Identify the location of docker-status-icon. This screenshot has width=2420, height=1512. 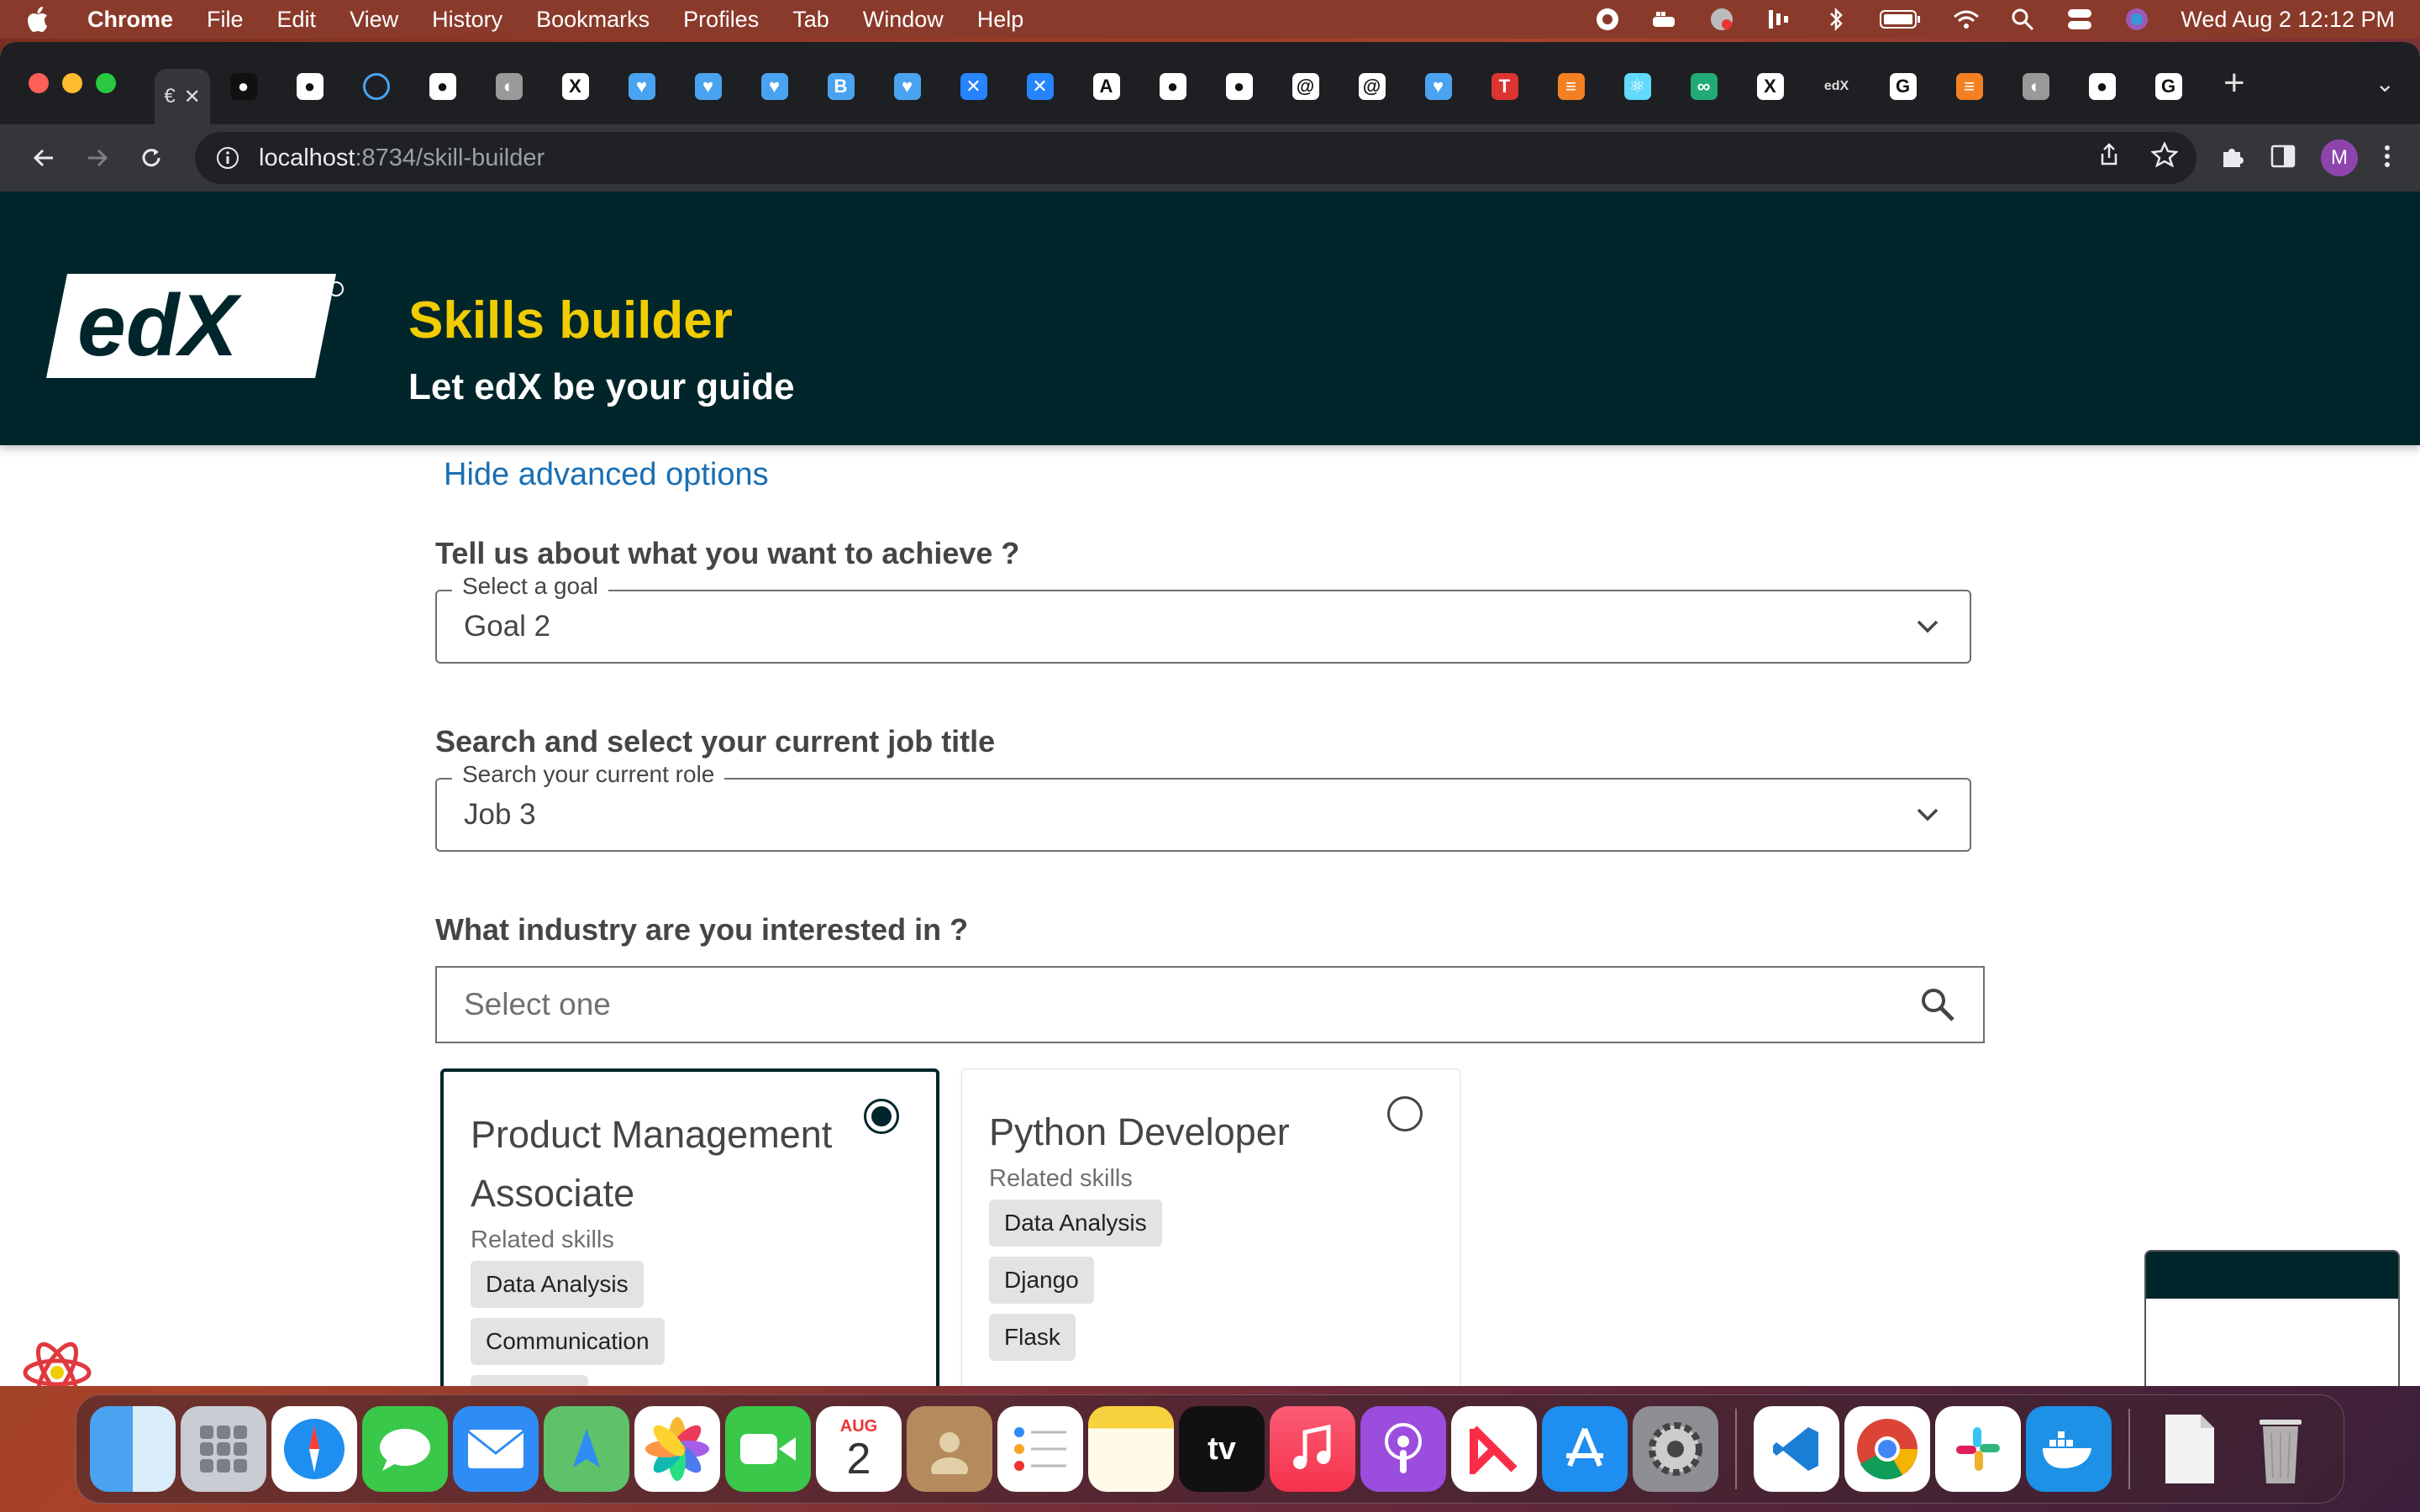
(1664, 19).